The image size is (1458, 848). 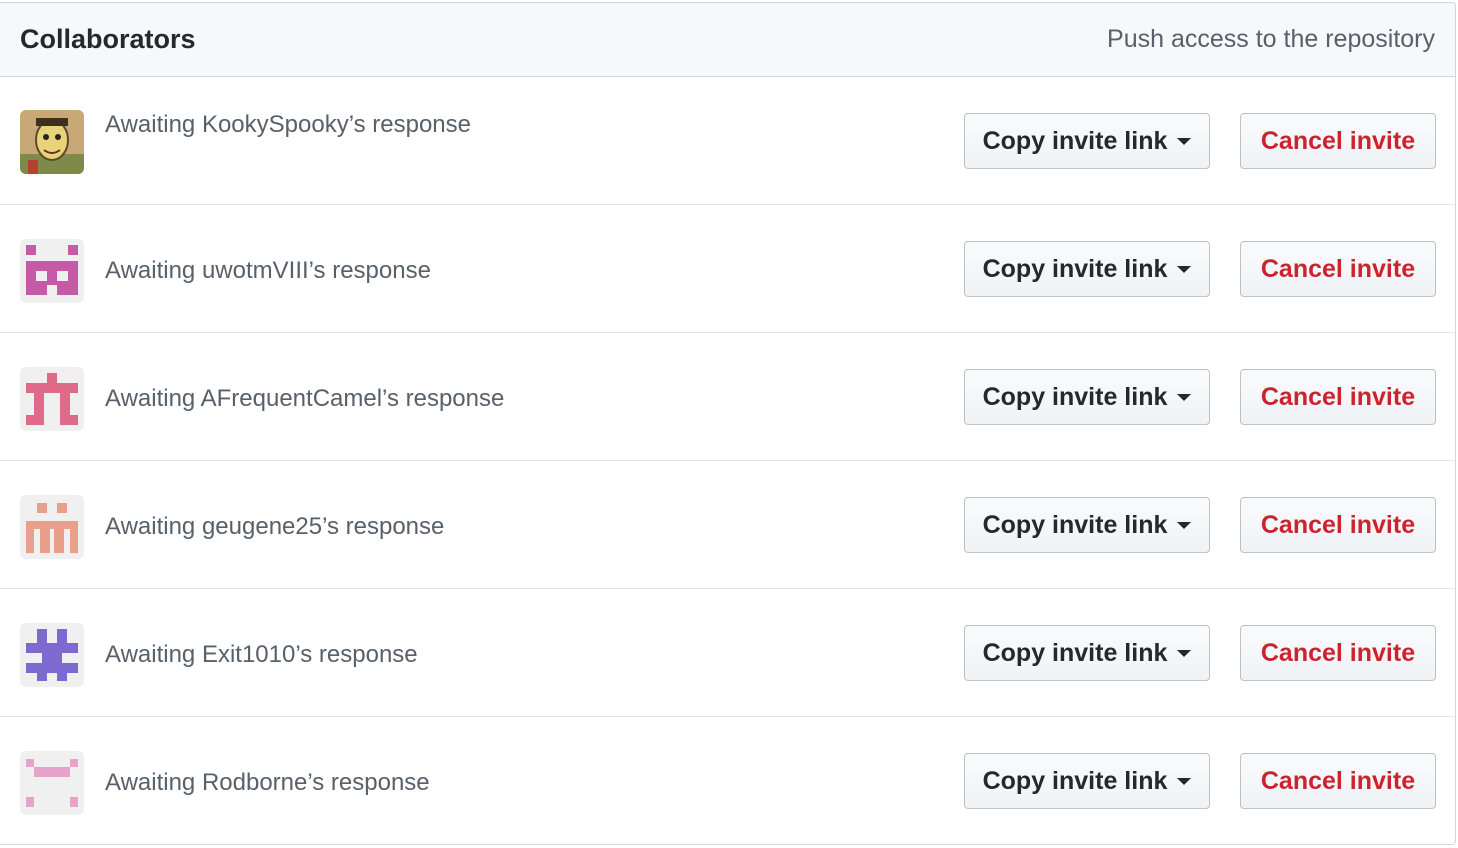 I want to click on invite-status-text: Awaiting geugene25’s response, so click(x=275, y=526).